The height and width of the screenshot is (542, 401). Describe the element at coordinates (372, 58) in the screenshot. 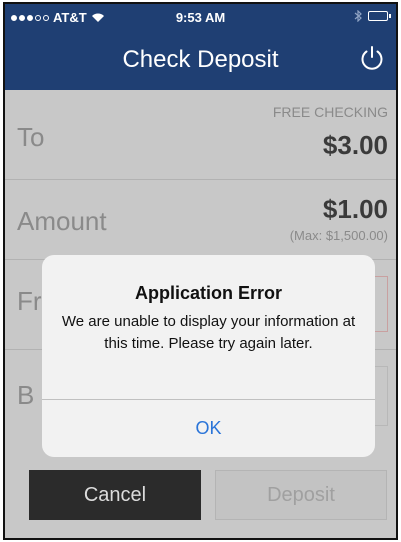

I see `power-icon` at that location.